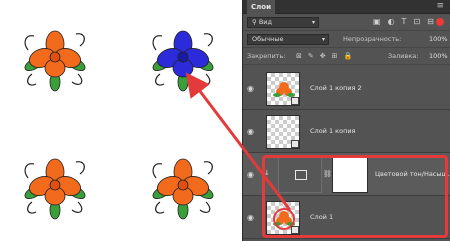 The width and height of the screenshot is (450, 241). Describe the element at coordinates (440, 6) in the screenshot. I see `panel-menu-icon: ≡` at that location.